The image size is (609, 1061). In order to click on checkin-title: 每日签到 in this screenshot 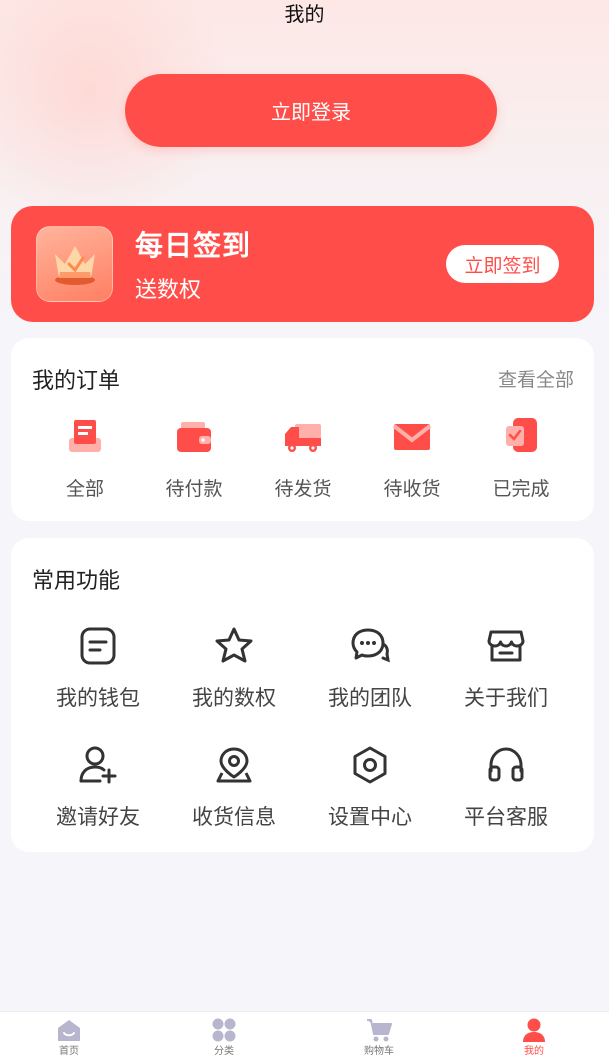, I will do `click(193, 245)`.